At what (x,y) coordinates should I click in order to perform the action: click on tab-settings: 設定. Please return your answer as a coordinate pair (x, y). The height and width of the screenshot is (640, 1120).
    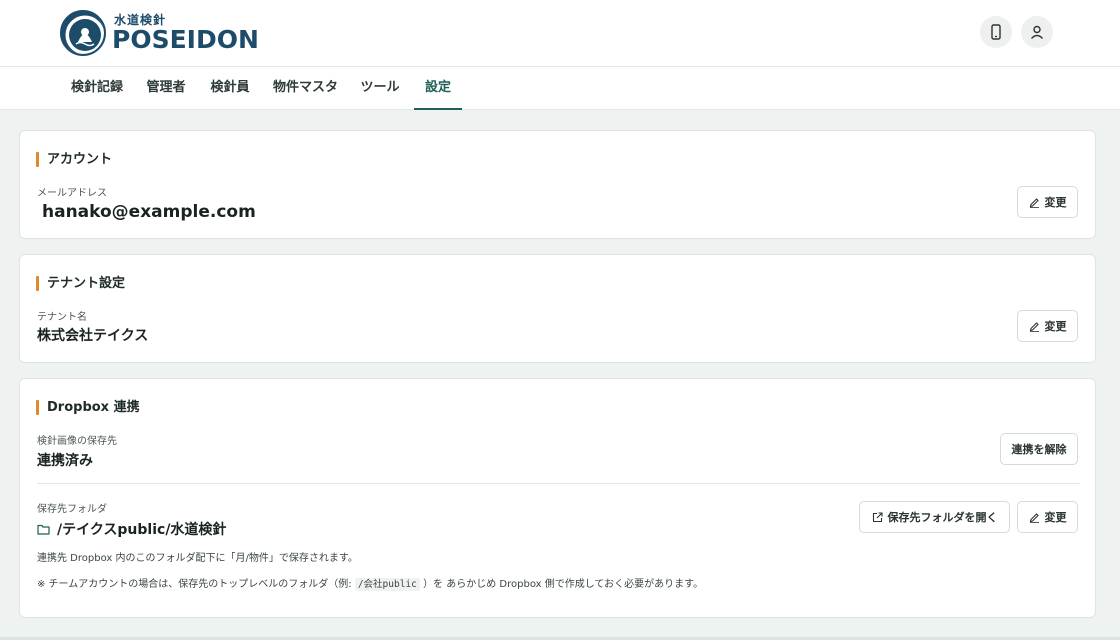
    Looking at the image, I should click on (438, 88).